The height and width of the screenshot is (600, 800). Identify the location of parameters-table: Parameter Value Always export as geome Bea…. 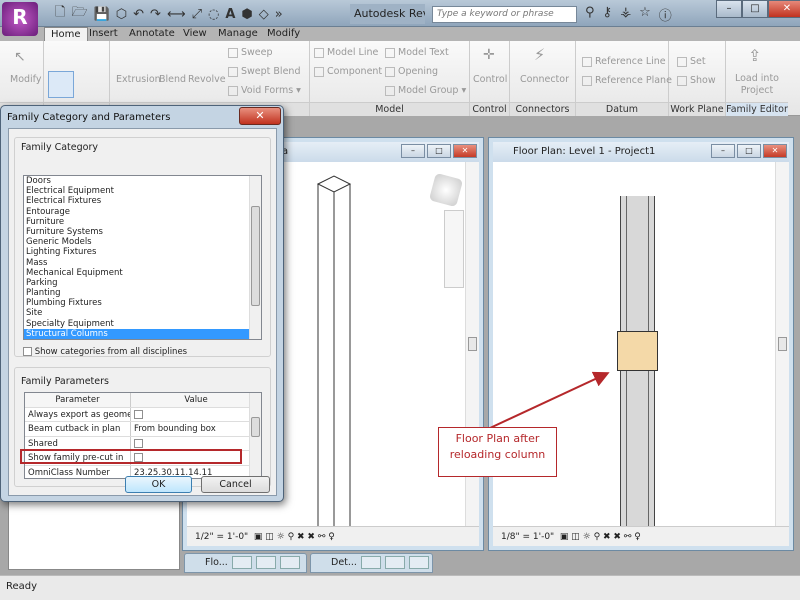
(143, 435).